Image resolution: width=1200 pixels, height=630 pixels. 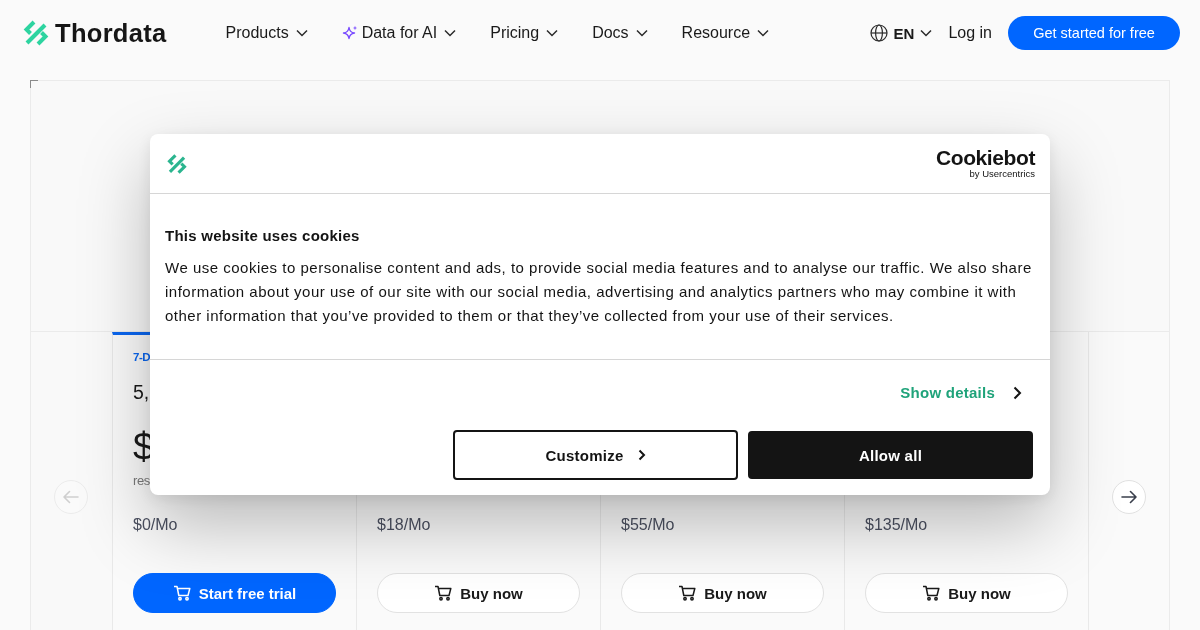 What do you see at coordinates (970, 33) in the screenshot?
I see `login-link: Log in` at bounding box center [970, 33].